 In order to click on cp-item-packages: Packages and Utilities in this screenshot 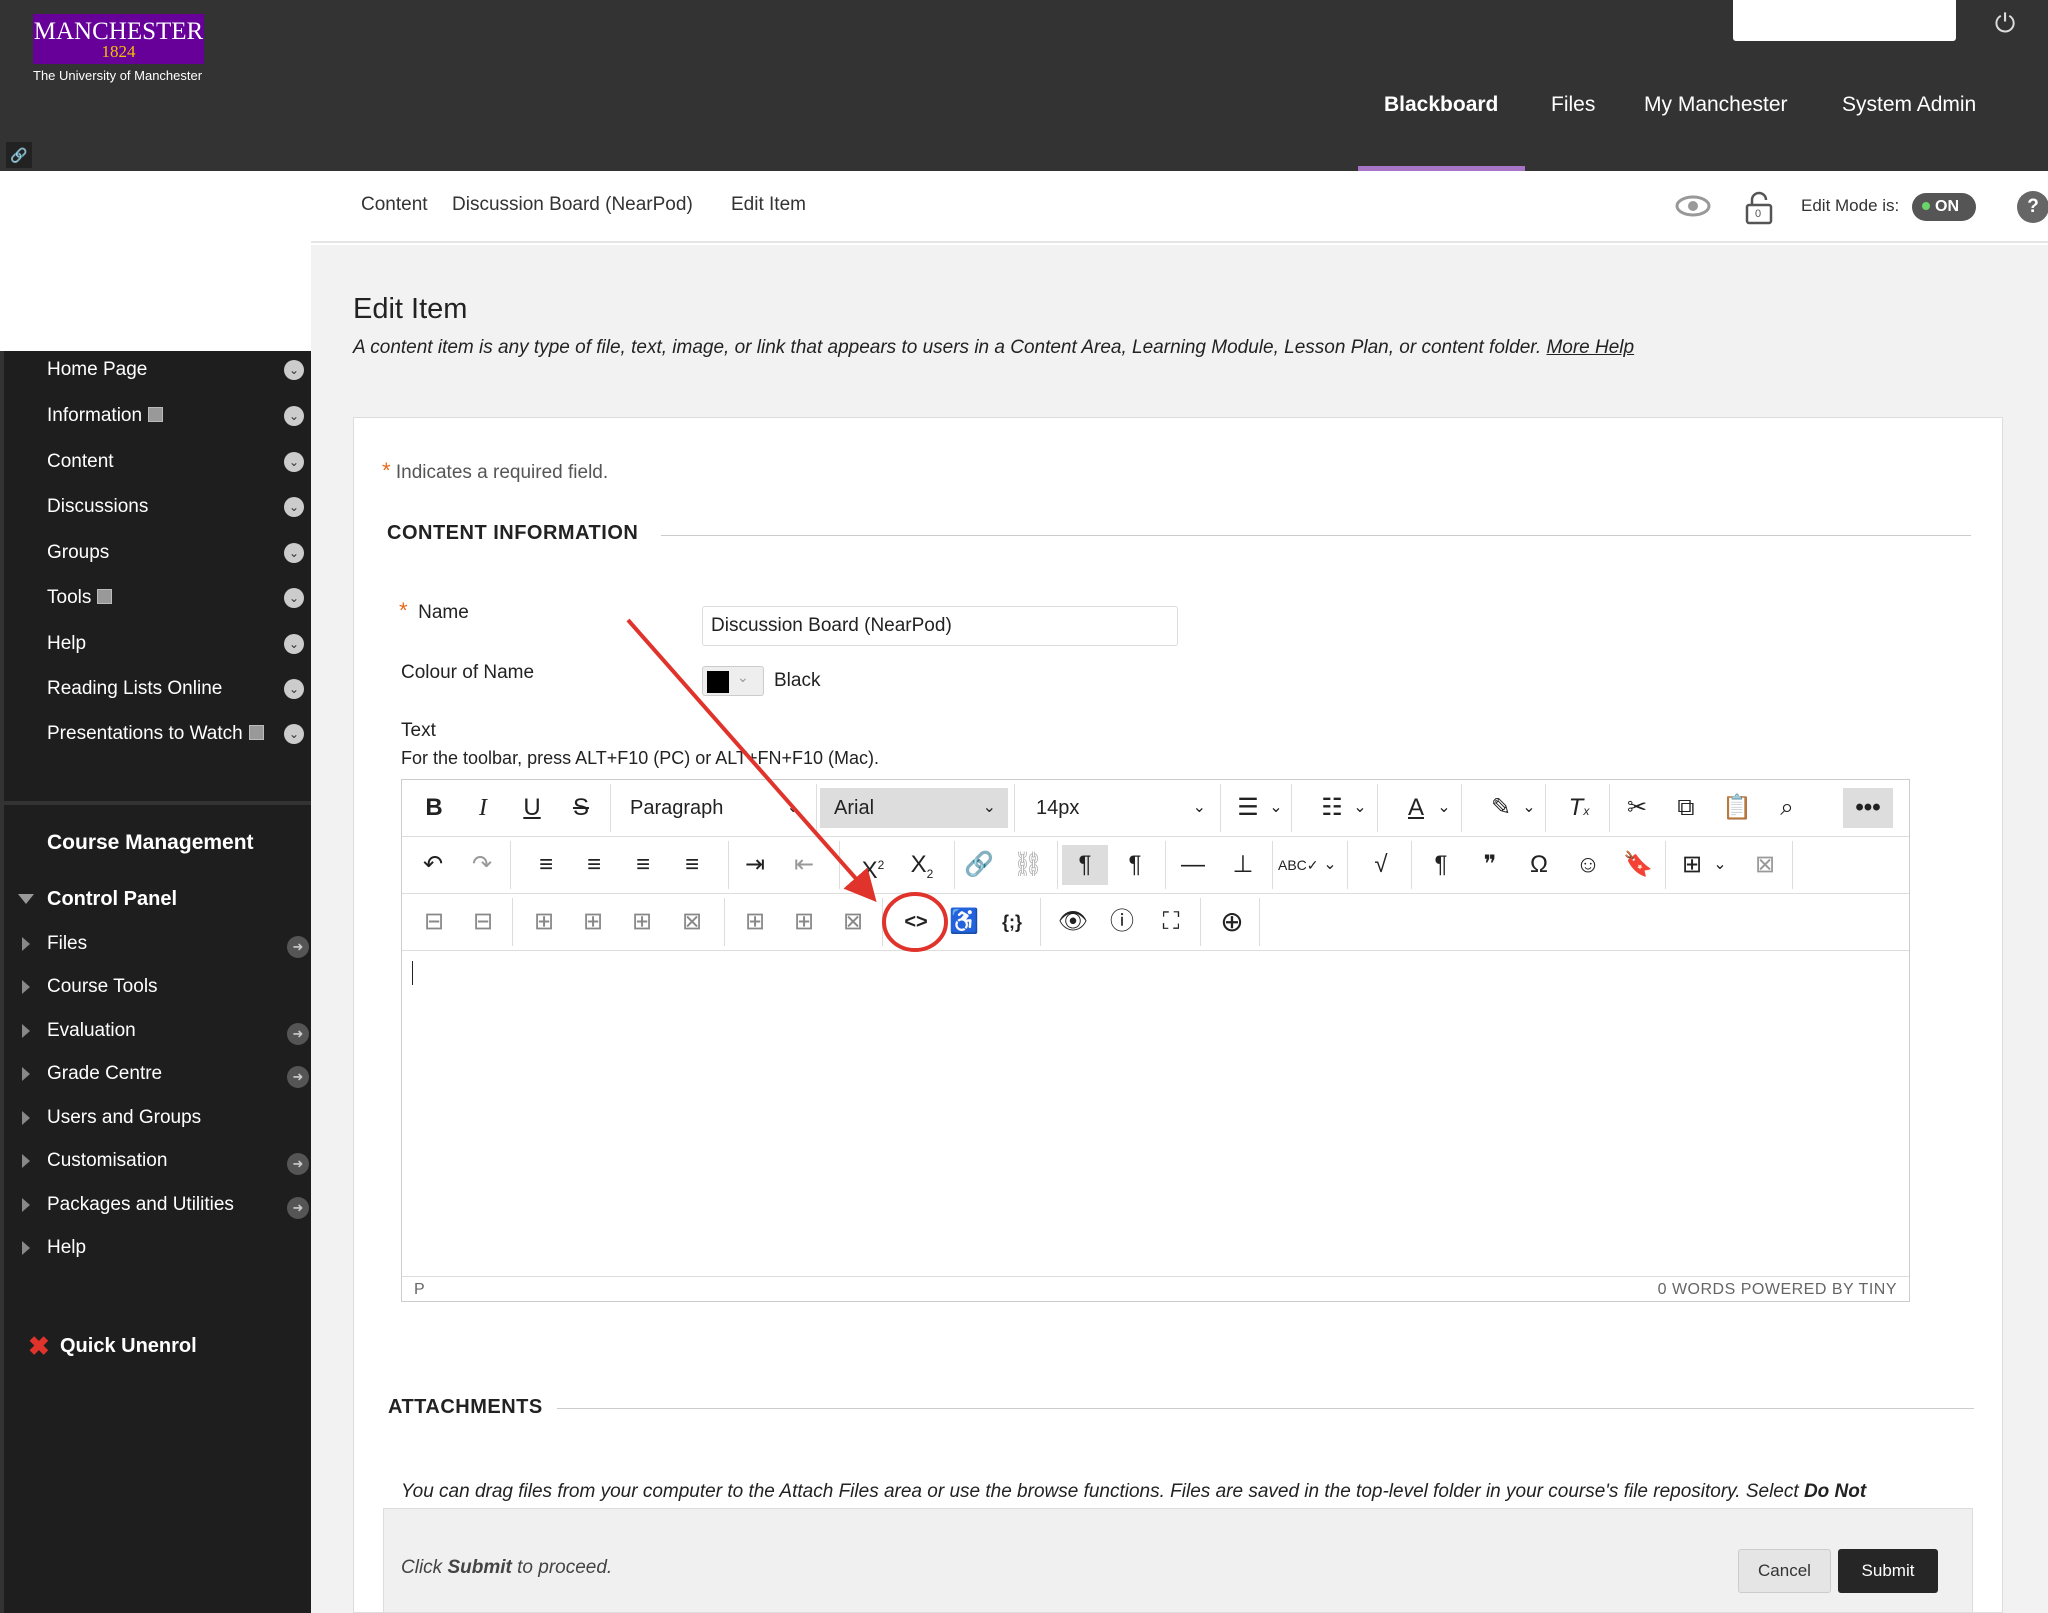, I will do `click(140, 1205)`.